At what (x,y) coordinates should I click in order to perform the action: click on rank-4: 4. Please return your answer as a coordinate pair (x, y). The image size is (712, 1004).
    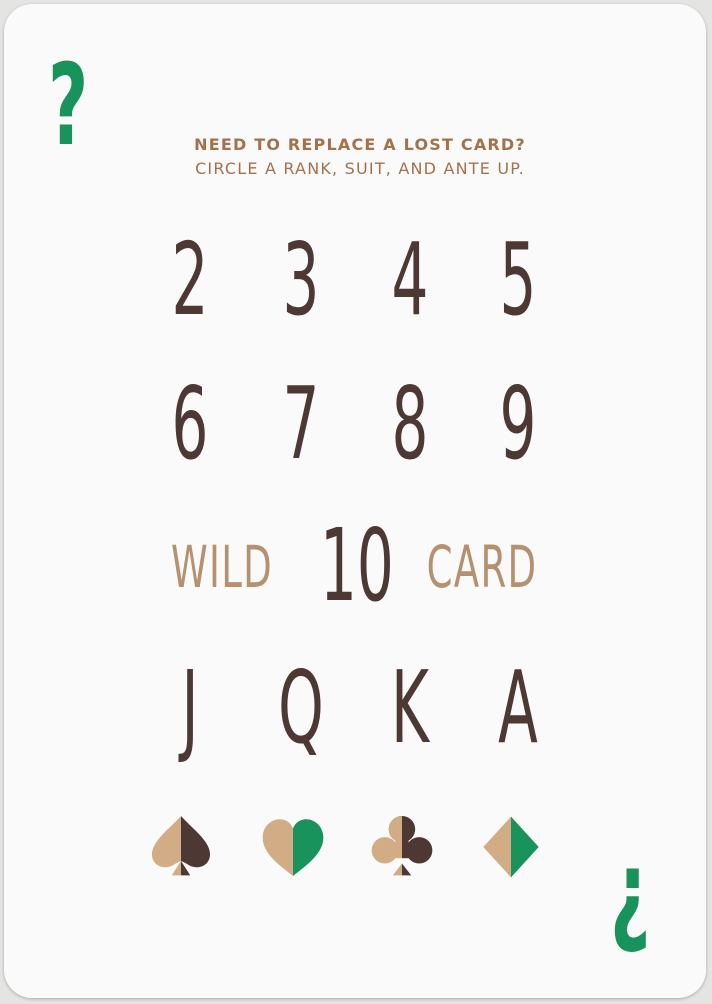
    Looking at the image, I should click on (410, 279).